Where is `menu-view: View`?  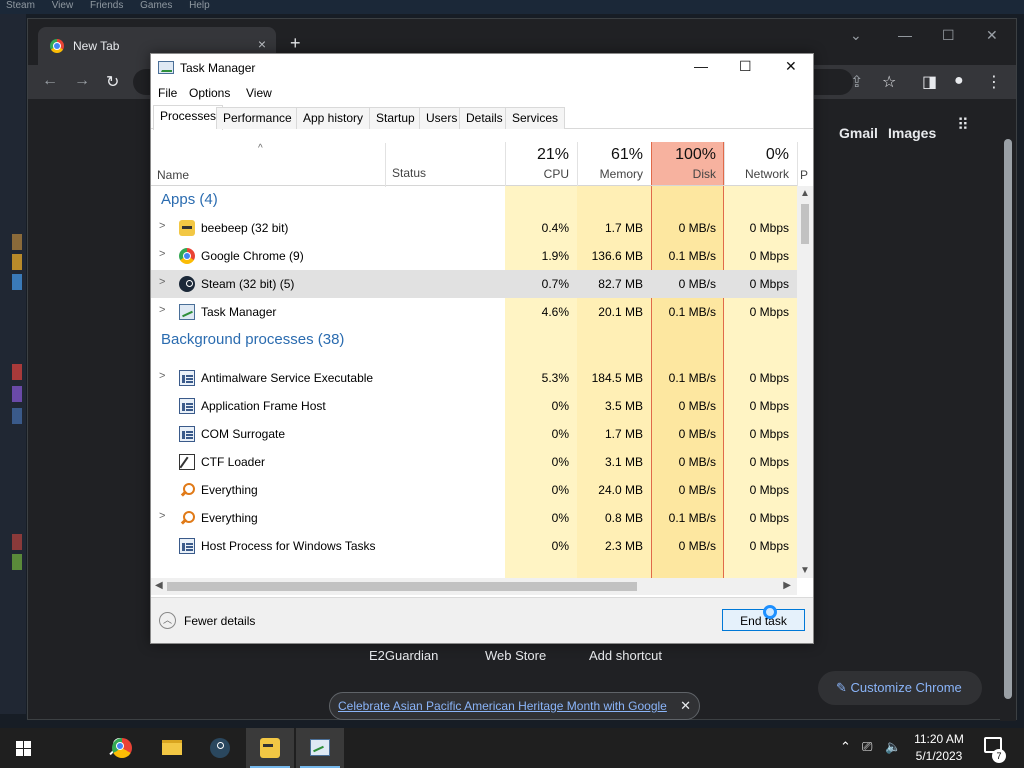
menu-view: View is located at coordinates (259, 93).